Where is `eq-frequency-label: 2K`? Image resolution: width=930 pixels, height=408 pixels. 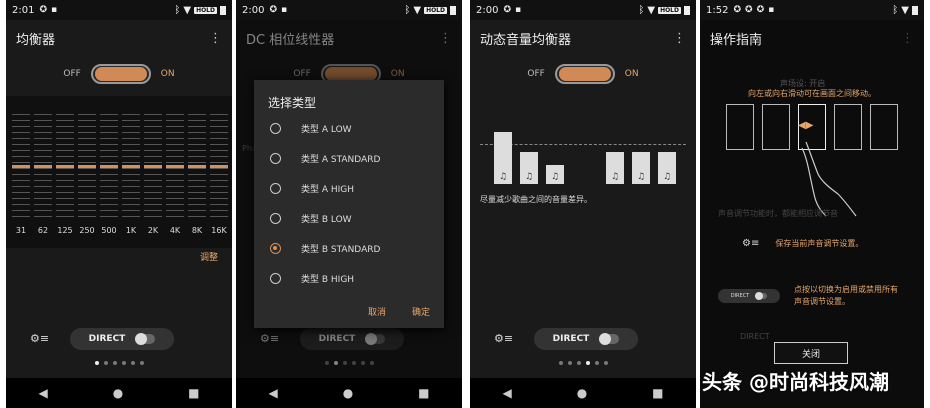 eq-frequency-label: 2K is located at coordinates (153, 230).